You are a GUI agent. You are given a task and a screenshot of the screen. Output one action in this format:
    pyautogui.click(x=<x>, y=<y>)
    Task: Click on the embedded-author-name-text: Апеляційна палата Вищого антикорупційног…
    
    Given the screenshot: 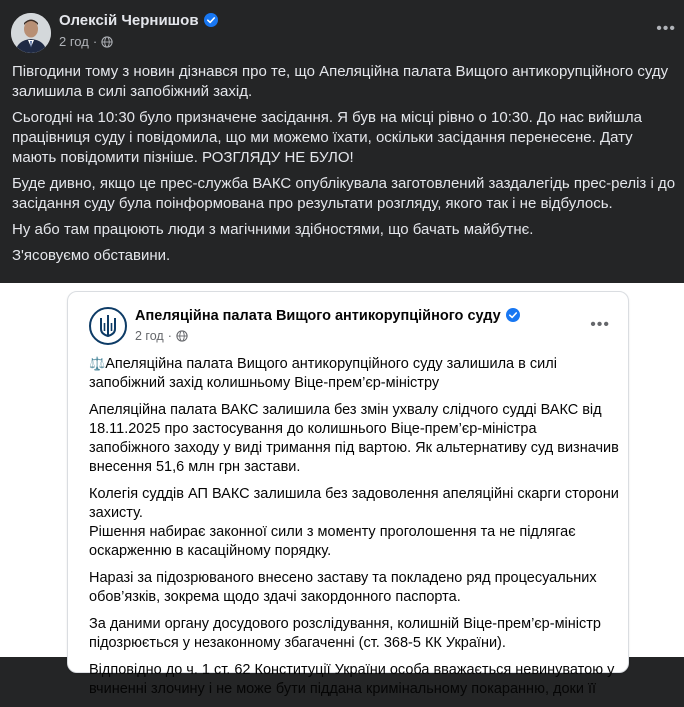 What is the action you would take?
    pyautogui.click(x=318, y=316)
    